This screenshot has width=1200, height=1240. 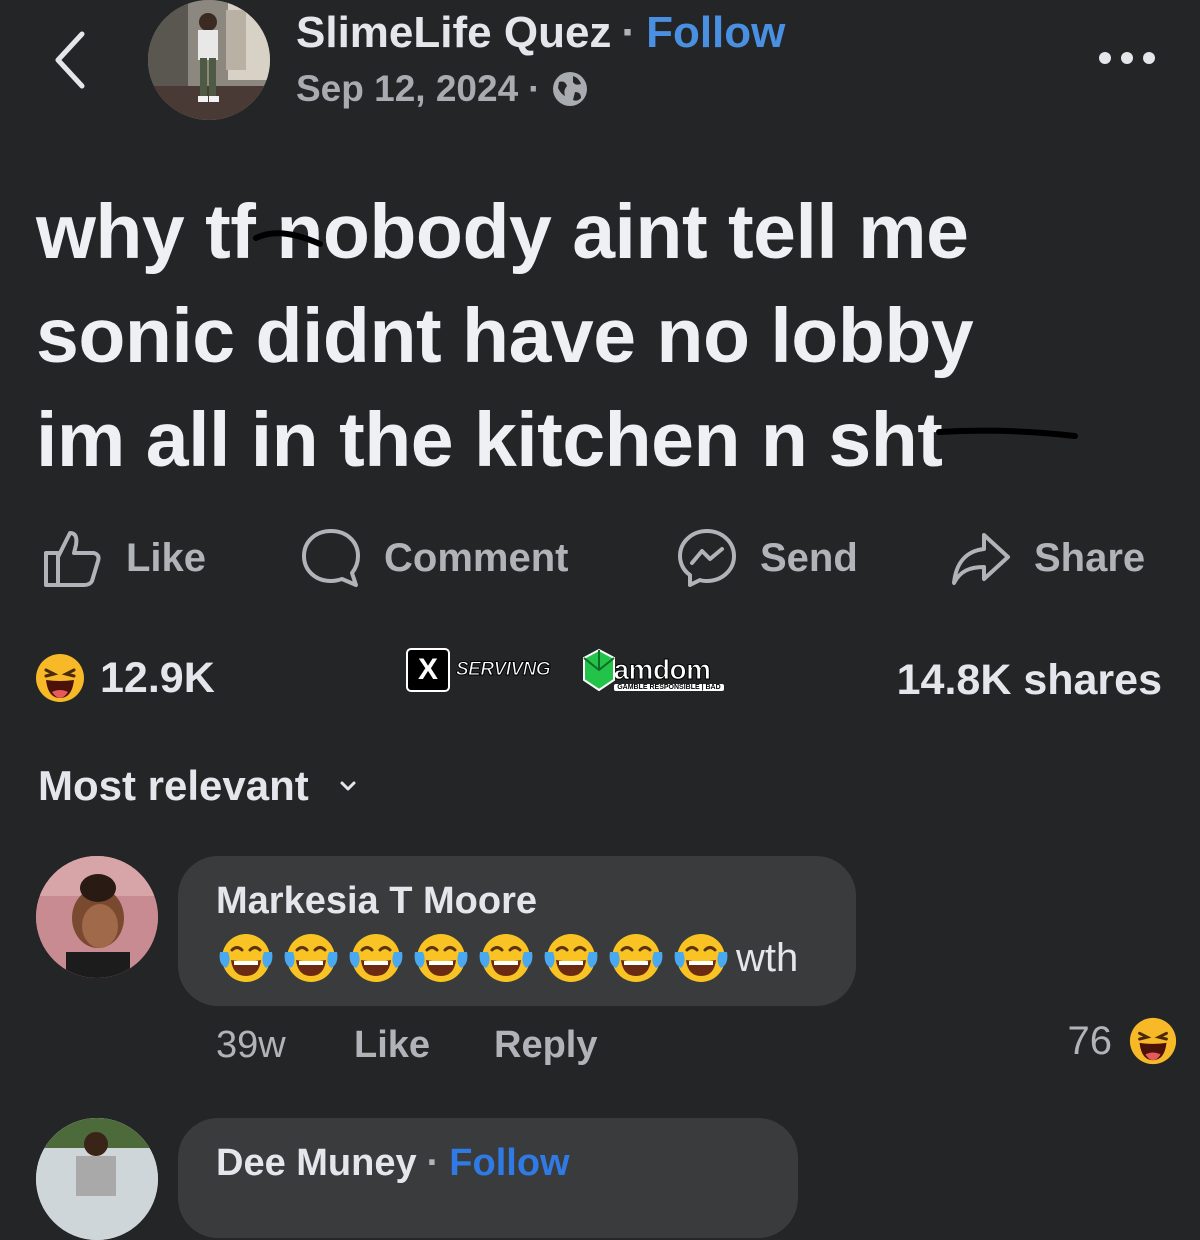 I want to click on comment-time: 39w, so click(x=251, y=1045).